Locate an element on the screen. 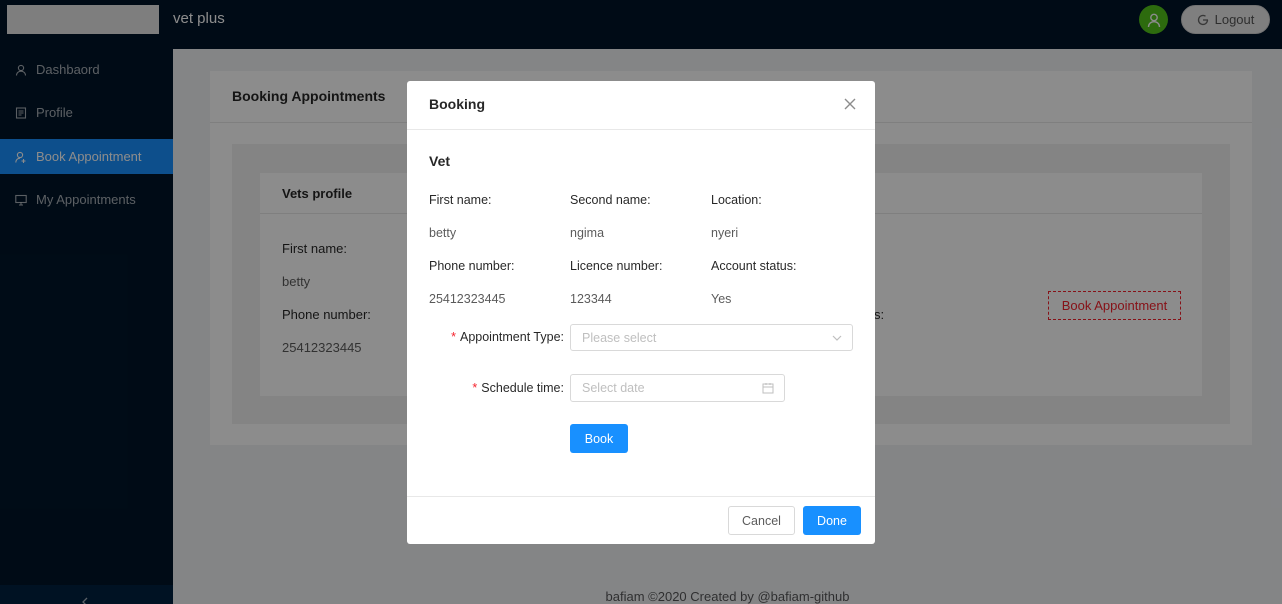 The width and height of the screenshot is (1282, 604). phone-value: 25412323445 is located at coordinates (467, 299).